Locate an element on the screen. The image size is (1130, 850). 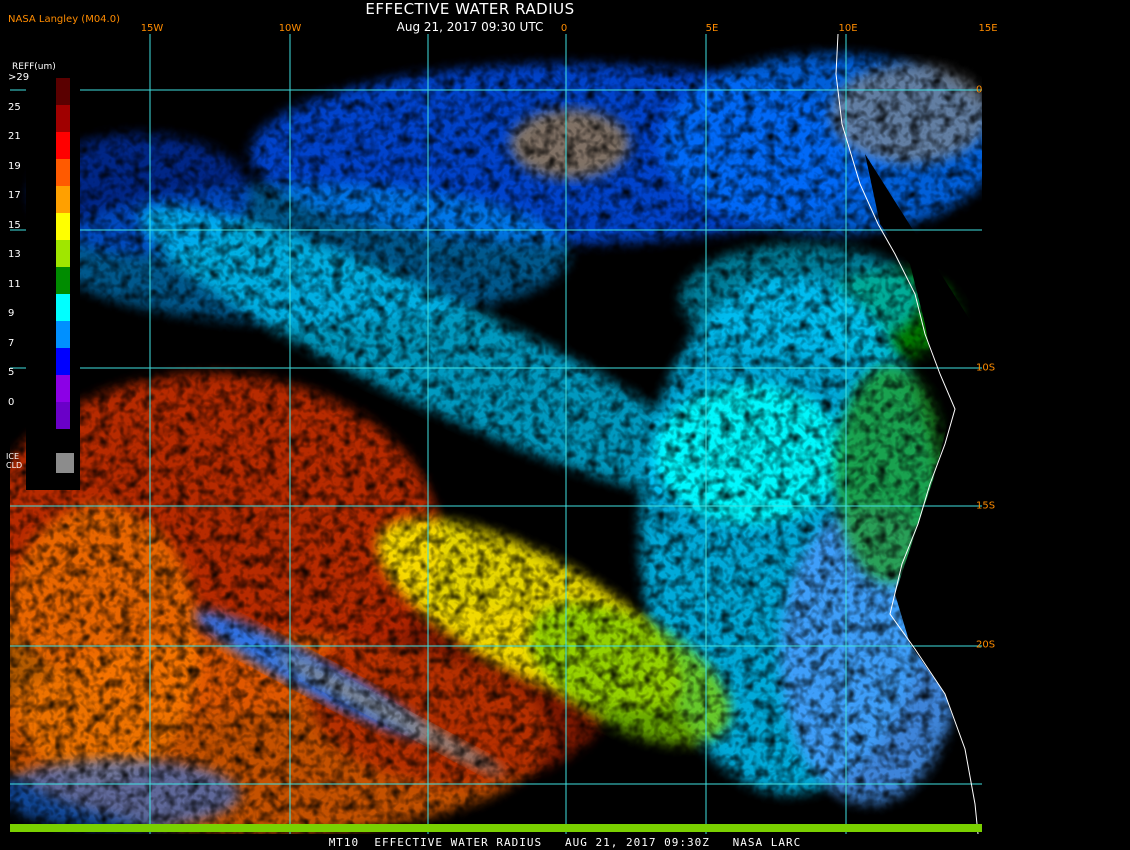
lat-label-20s: 20S is located at coordinates (986, 645).